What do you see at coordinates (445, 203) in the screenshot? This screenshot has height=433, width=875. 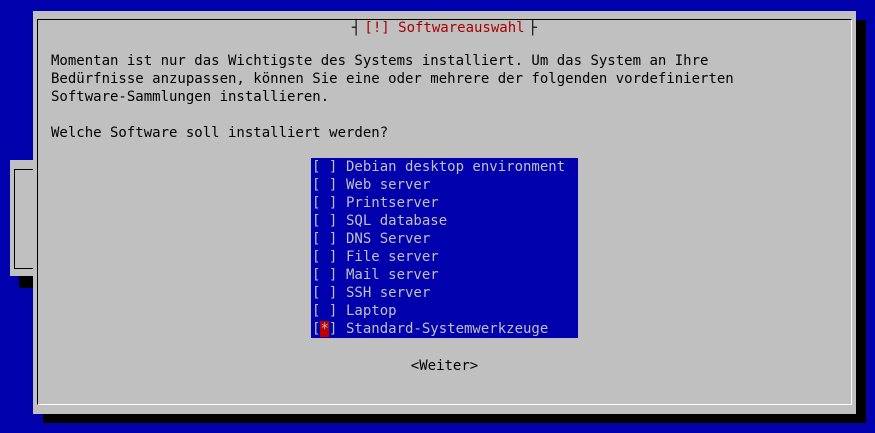 I see `software-item: [ ] Printserver` at bounding box center [445, 203].